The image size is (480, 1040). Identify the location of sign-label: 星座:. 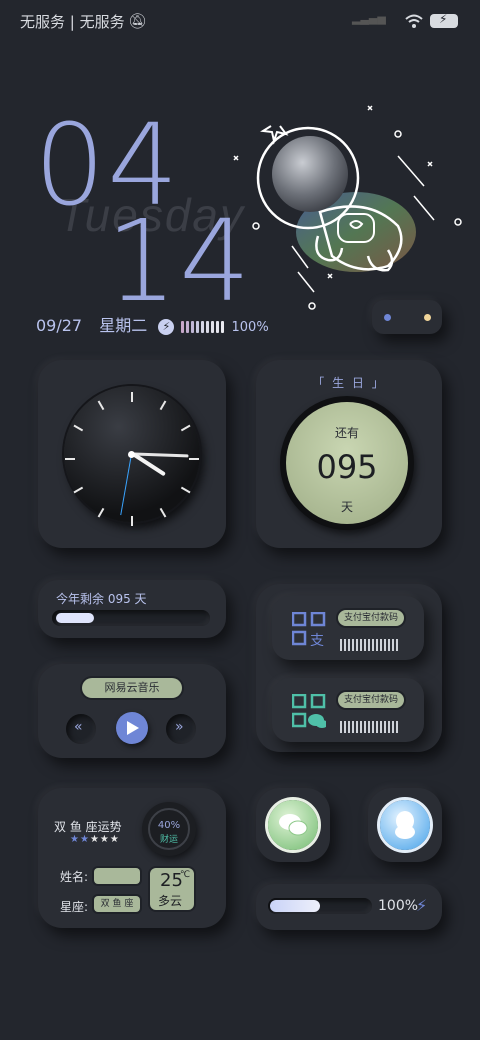
(74, 907).